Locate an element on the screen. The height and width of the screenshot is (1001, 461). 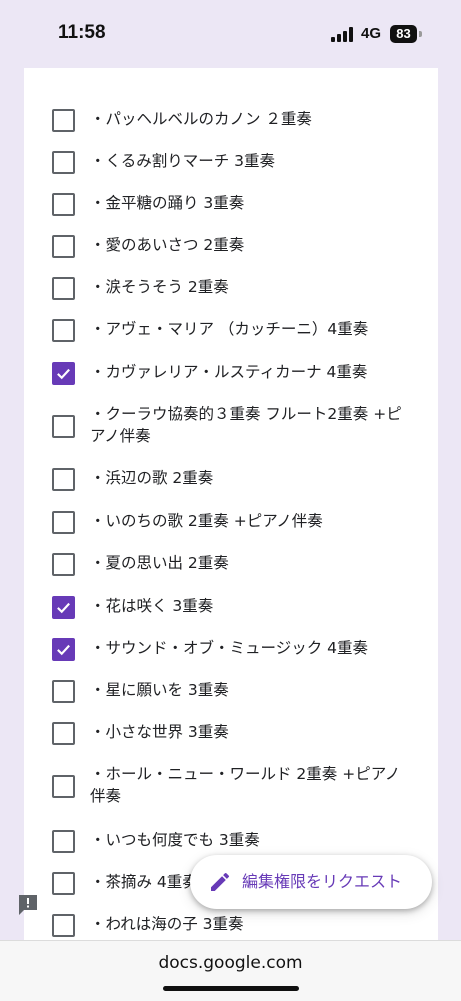
checkbox-option-label: ・星に願いを 3重奏 is located at coordinates (159, 690).